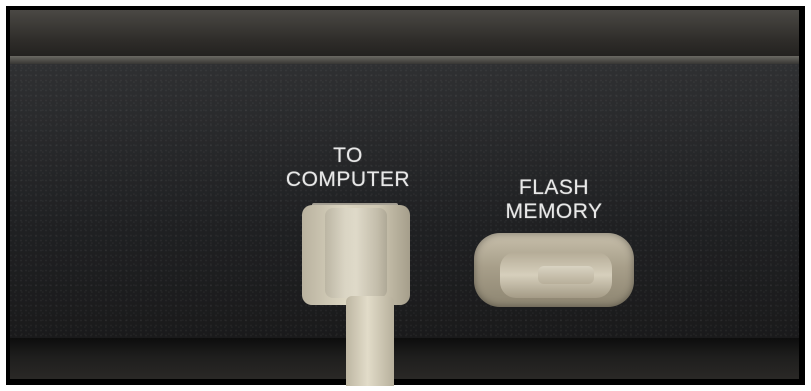 Image resolution: width=811 pixels, height=391 pixels. Describe the element at coordinates (356, 253) in the screenshot. I see `usb-plug-grip` at that location.